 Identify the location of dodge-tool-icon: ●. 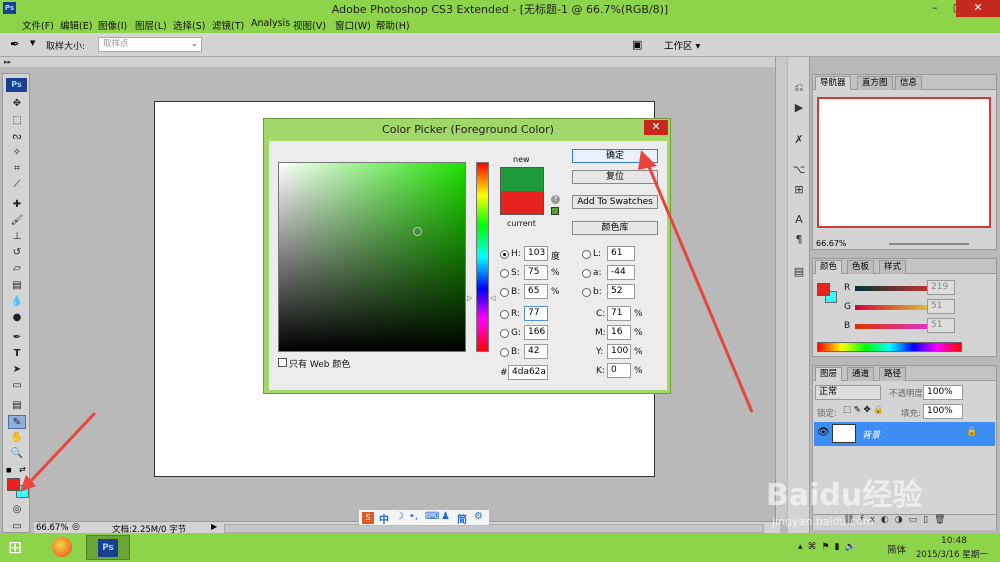
(17, 318).